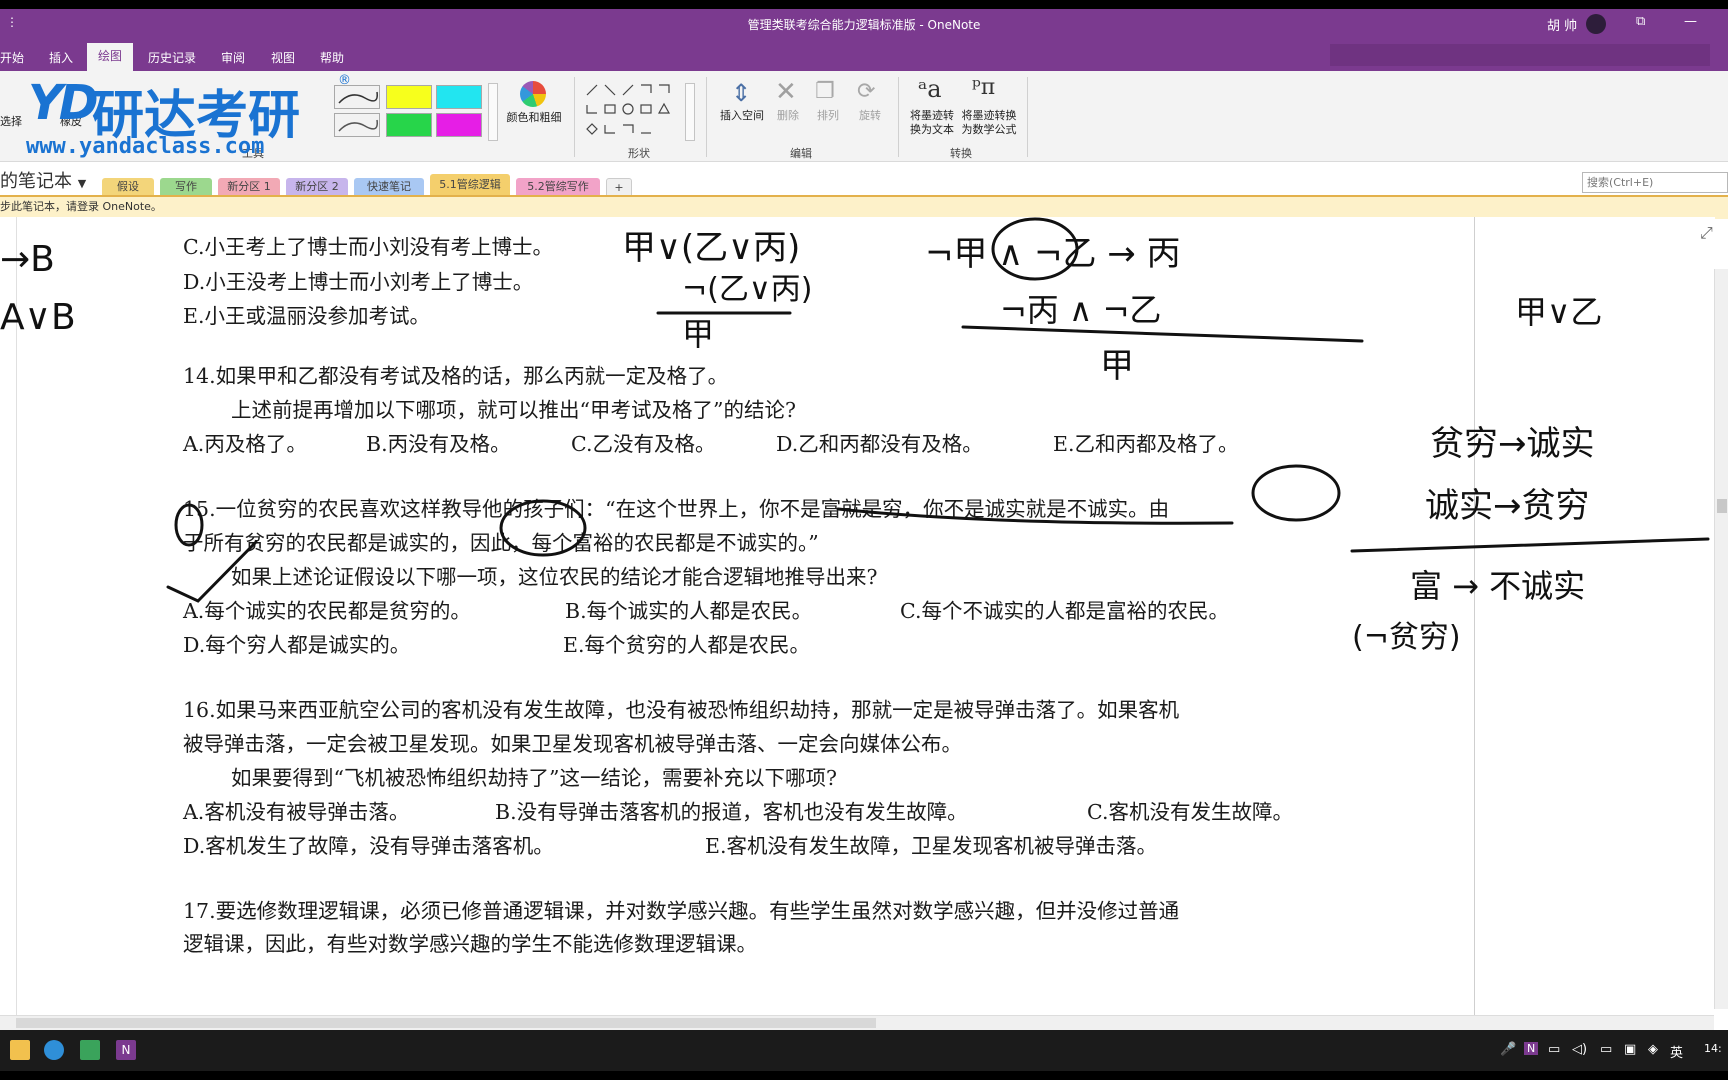 The height and width of the screenshot is (1080, 1728). Describe the element at coordinates (12, 57) in the screenshot. I see `tab-home: 开始` at that location.